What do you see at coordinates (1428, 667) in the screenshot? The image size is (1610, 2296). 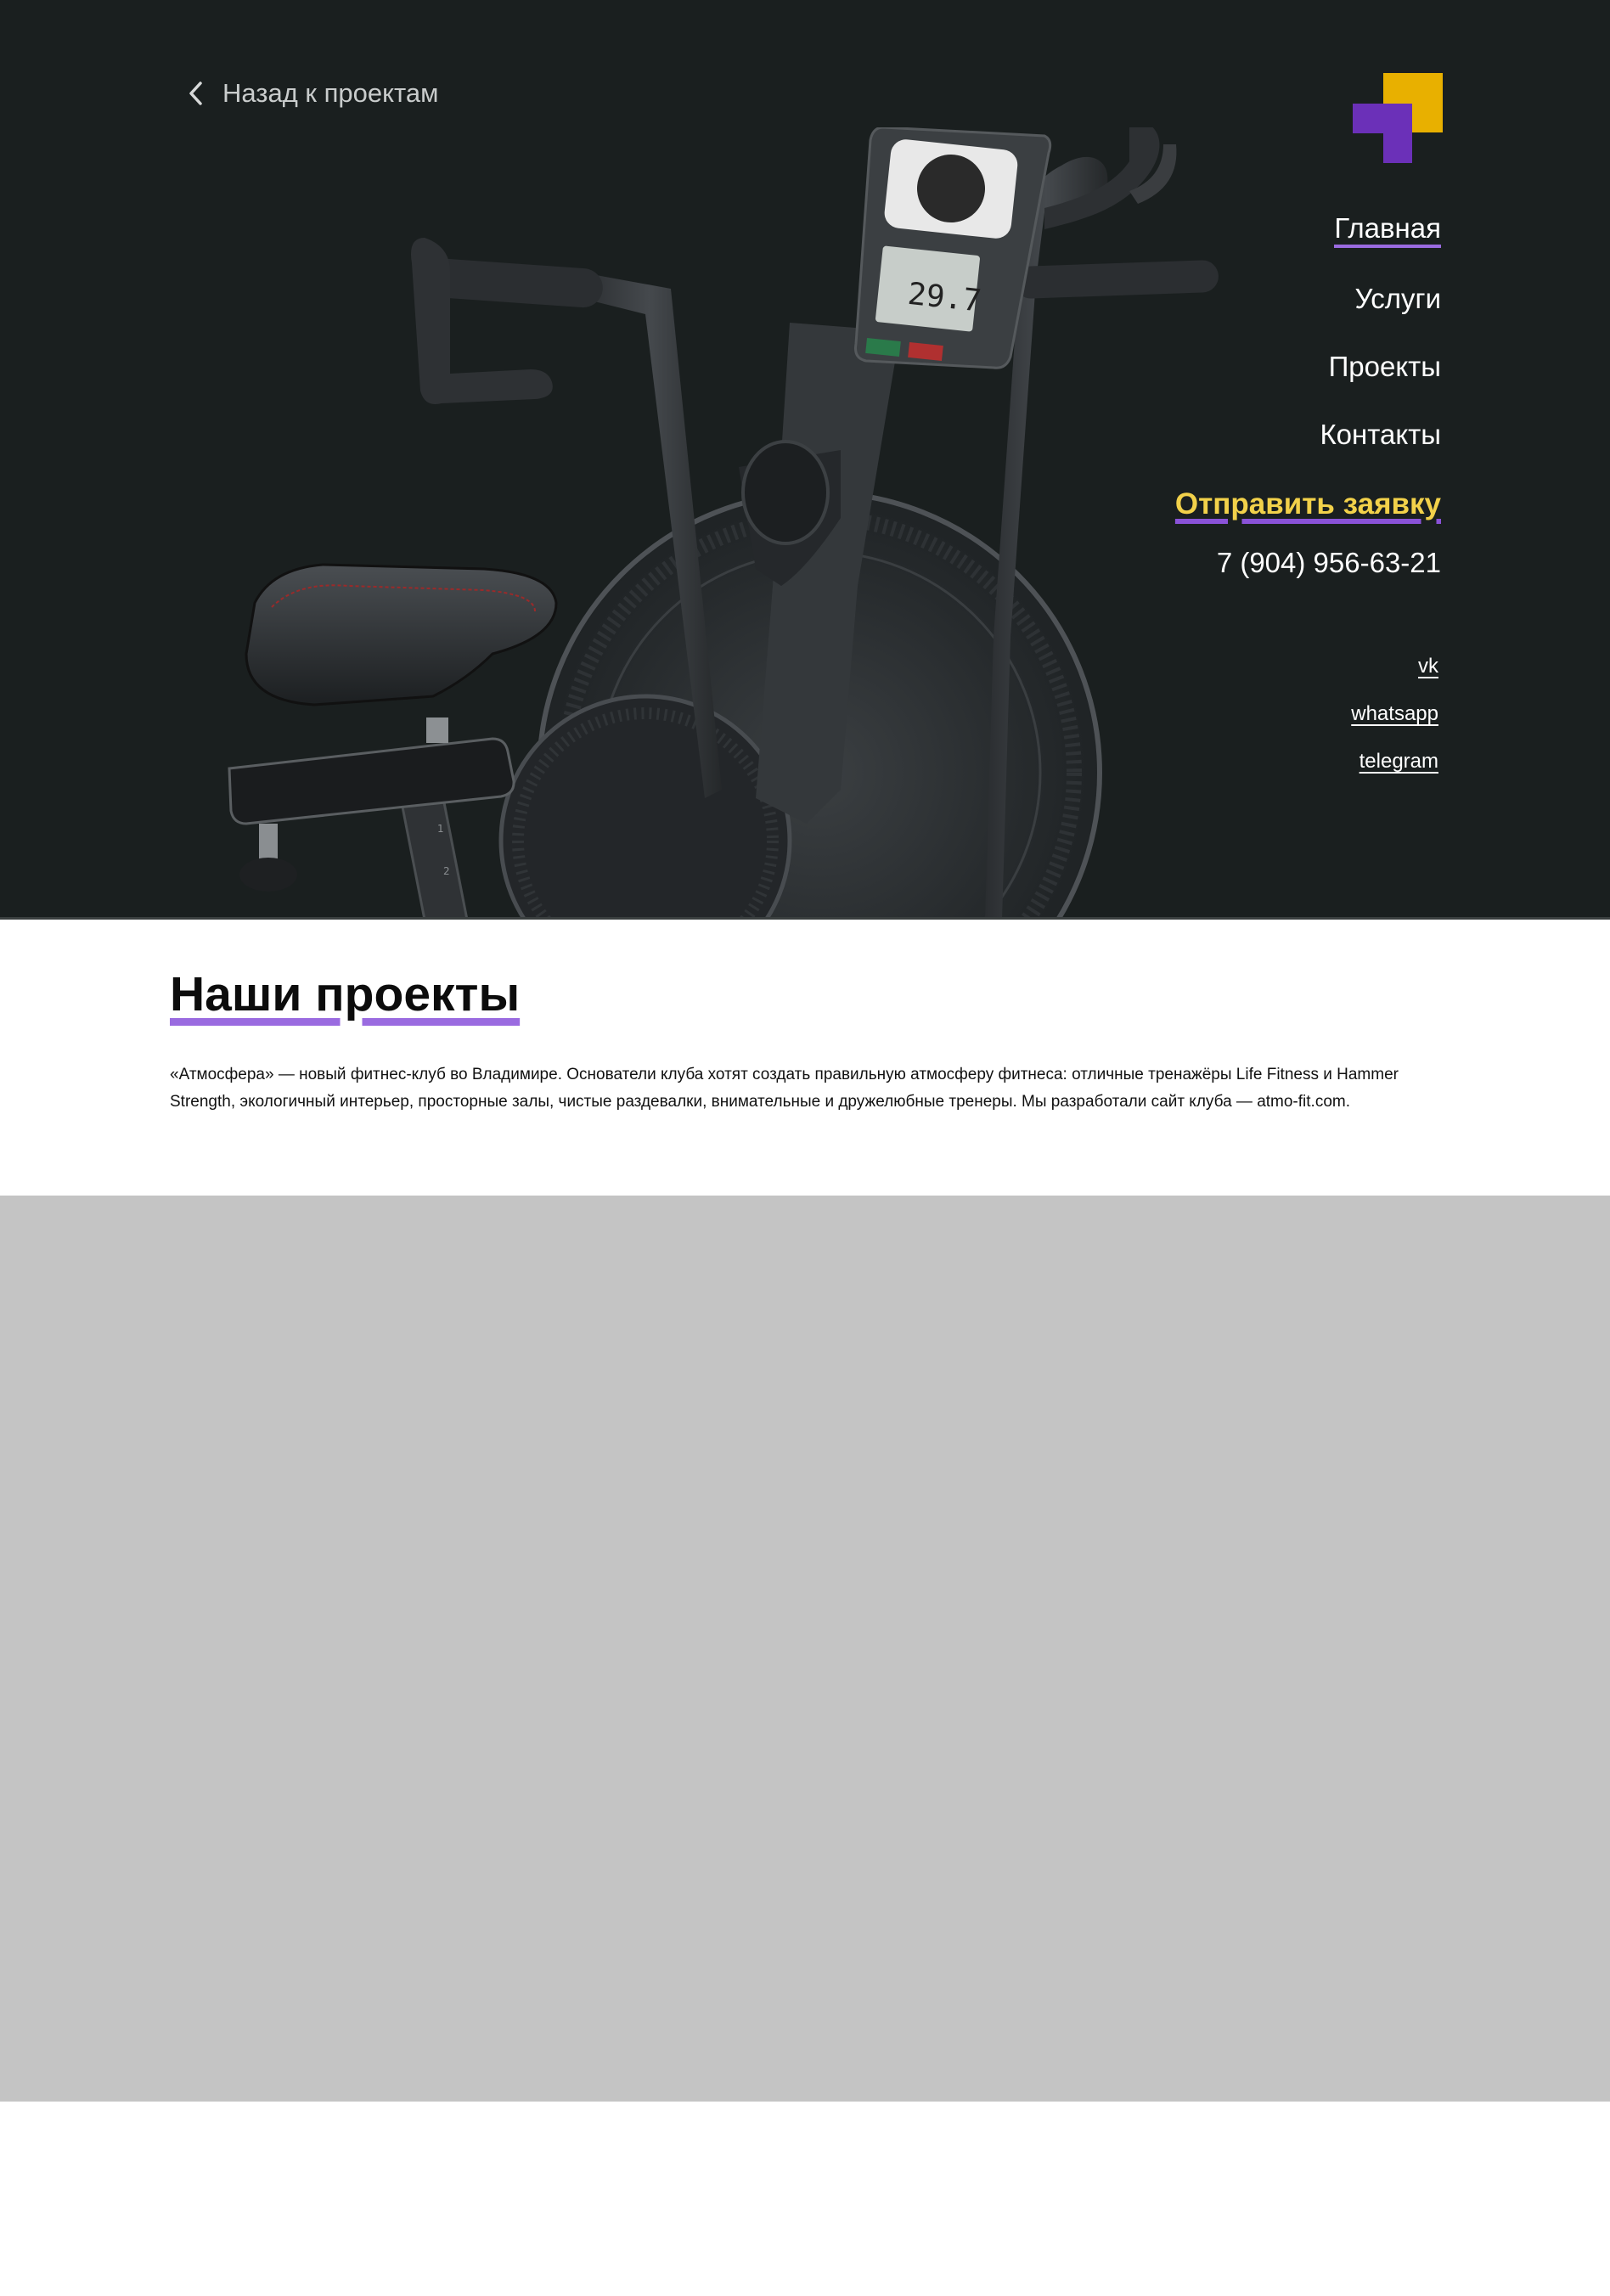 I see `social-link-vk: vk` at bounding box center [1428, 667].